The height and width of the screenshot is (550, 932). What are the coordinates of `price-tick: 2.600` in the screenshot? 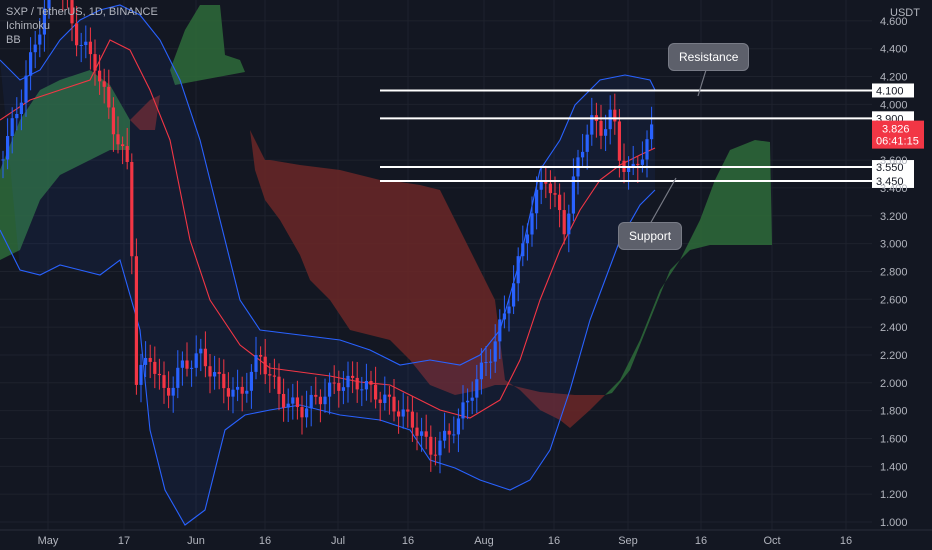 It's located at (894, 300).